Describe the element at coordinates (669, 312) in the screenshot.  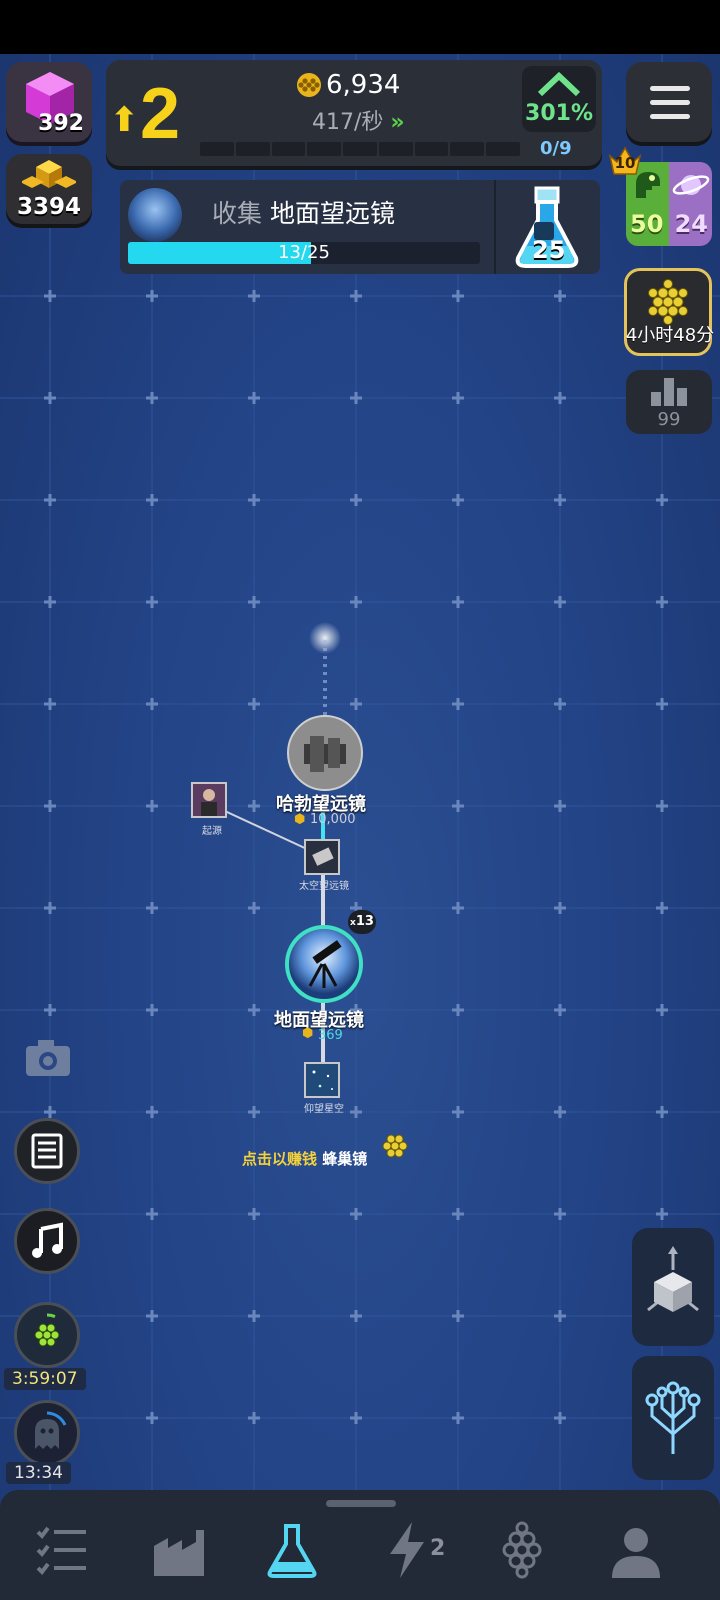
I see `honeycomb-timer-button: 4小时48分` at that location.